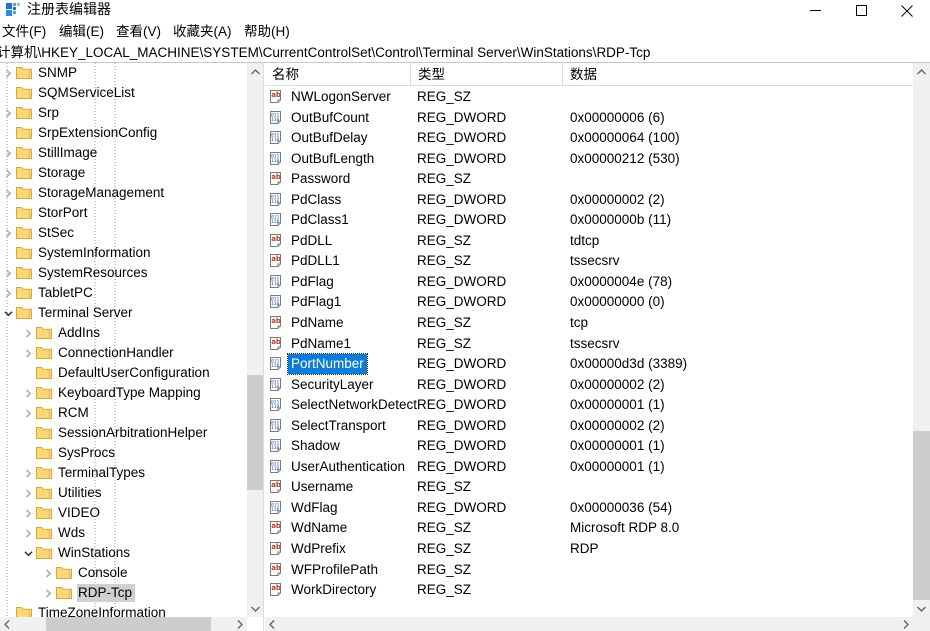 The height and width of the screenshot is (631, 930). I want to click on tree-node-utilities: Utilities, so click(123, 493).